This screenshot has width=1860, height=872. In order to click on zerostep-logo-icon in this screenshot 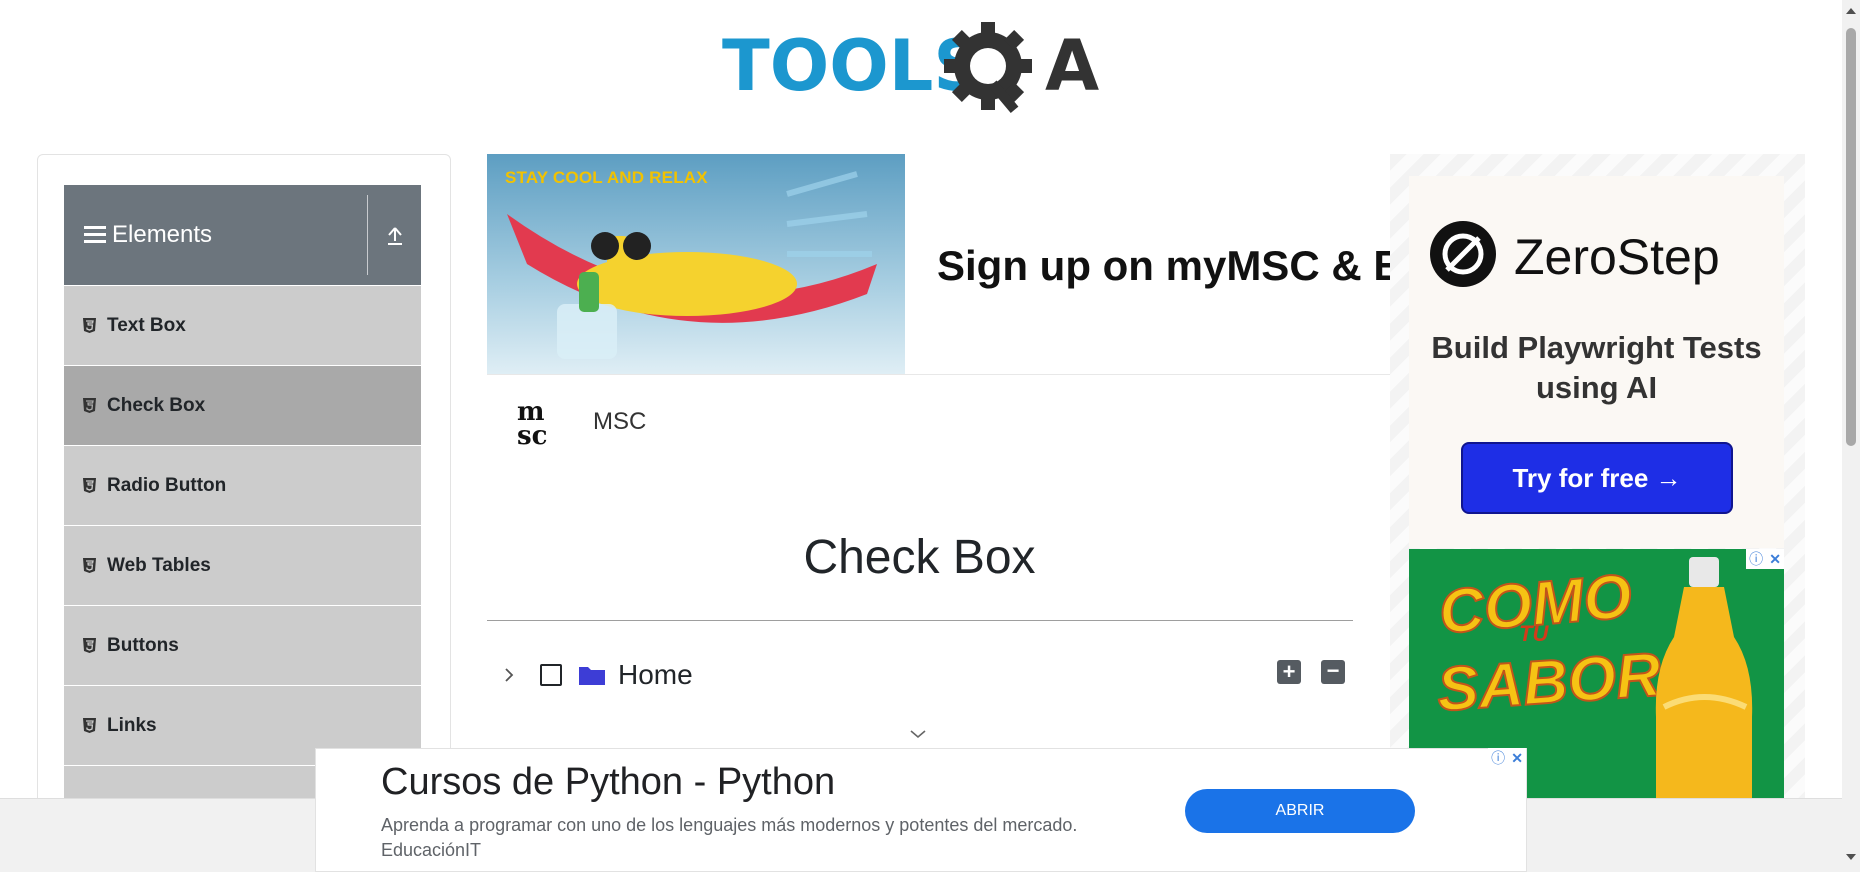, I will do `click(1463, 254)`.